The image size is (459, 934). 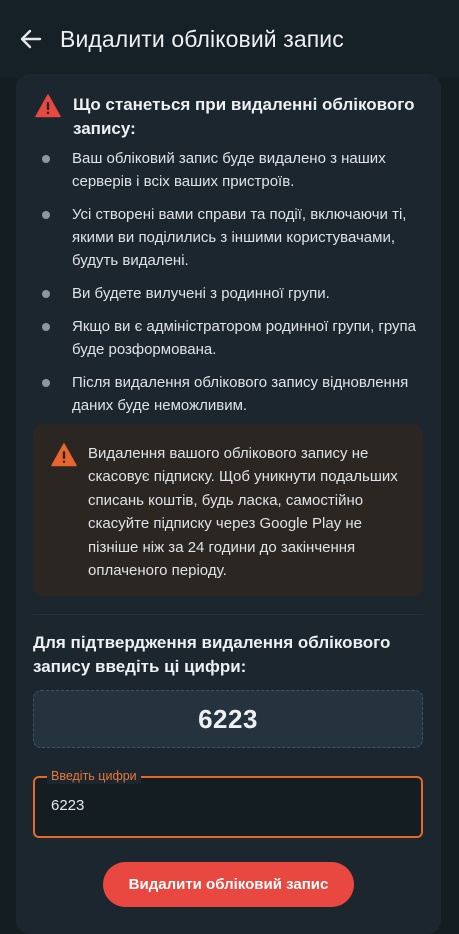 I want to click on back-button, so click(x=31, y=39).